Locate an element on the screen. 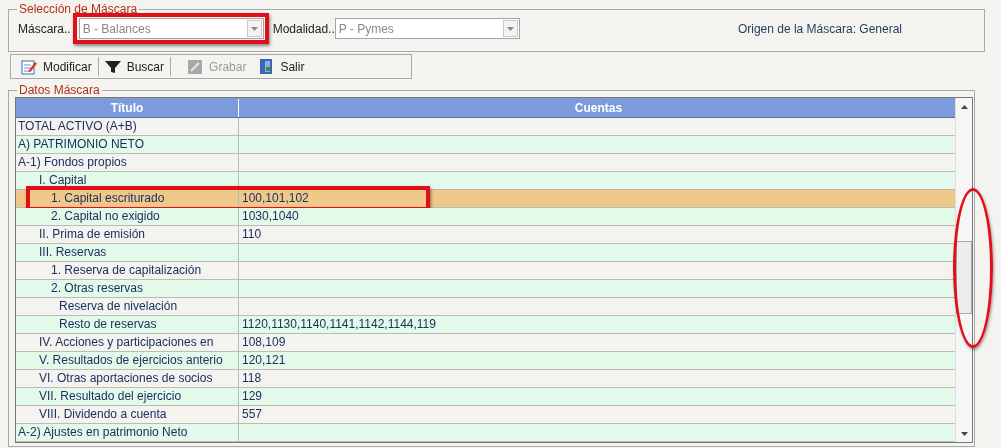  table-row: 1. Capital escriturado 100,101,102 is located at coordinates (486, 199).